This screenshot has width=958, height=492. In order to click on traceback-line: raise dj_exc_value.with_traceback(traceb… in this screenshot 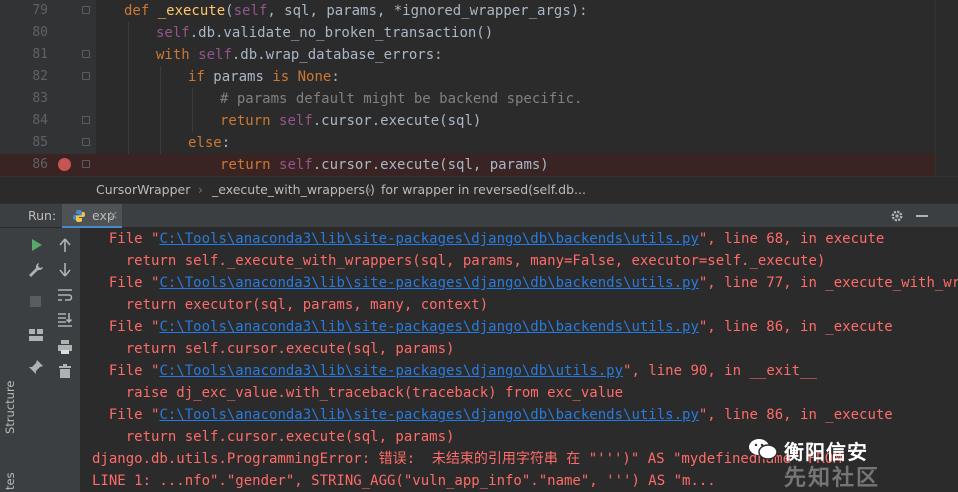, I will do `click(358, 393)`.